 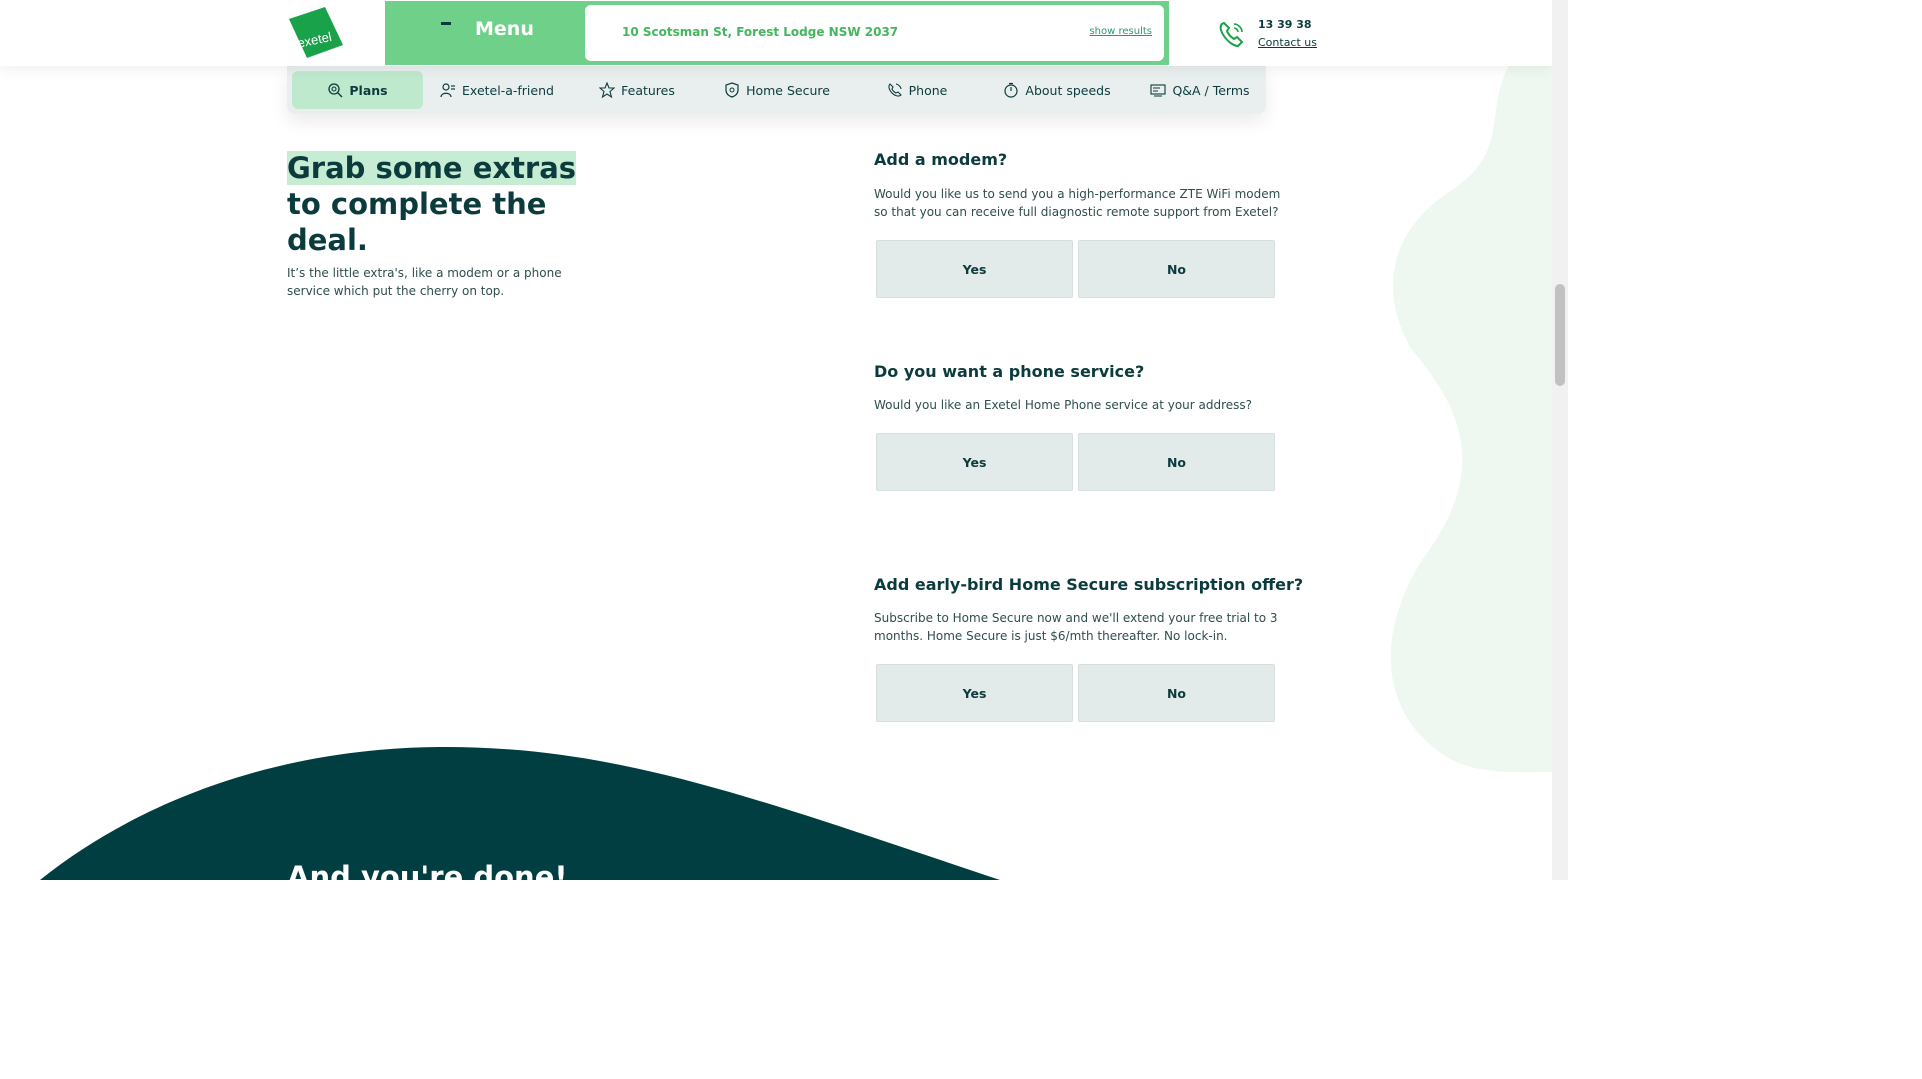 What do you see at coordinates (760, 32) in the screenshot?
I see `address-text: 10 Scotsman St, Forest Lodge NSW 2037` at bounding box center [760, 32].